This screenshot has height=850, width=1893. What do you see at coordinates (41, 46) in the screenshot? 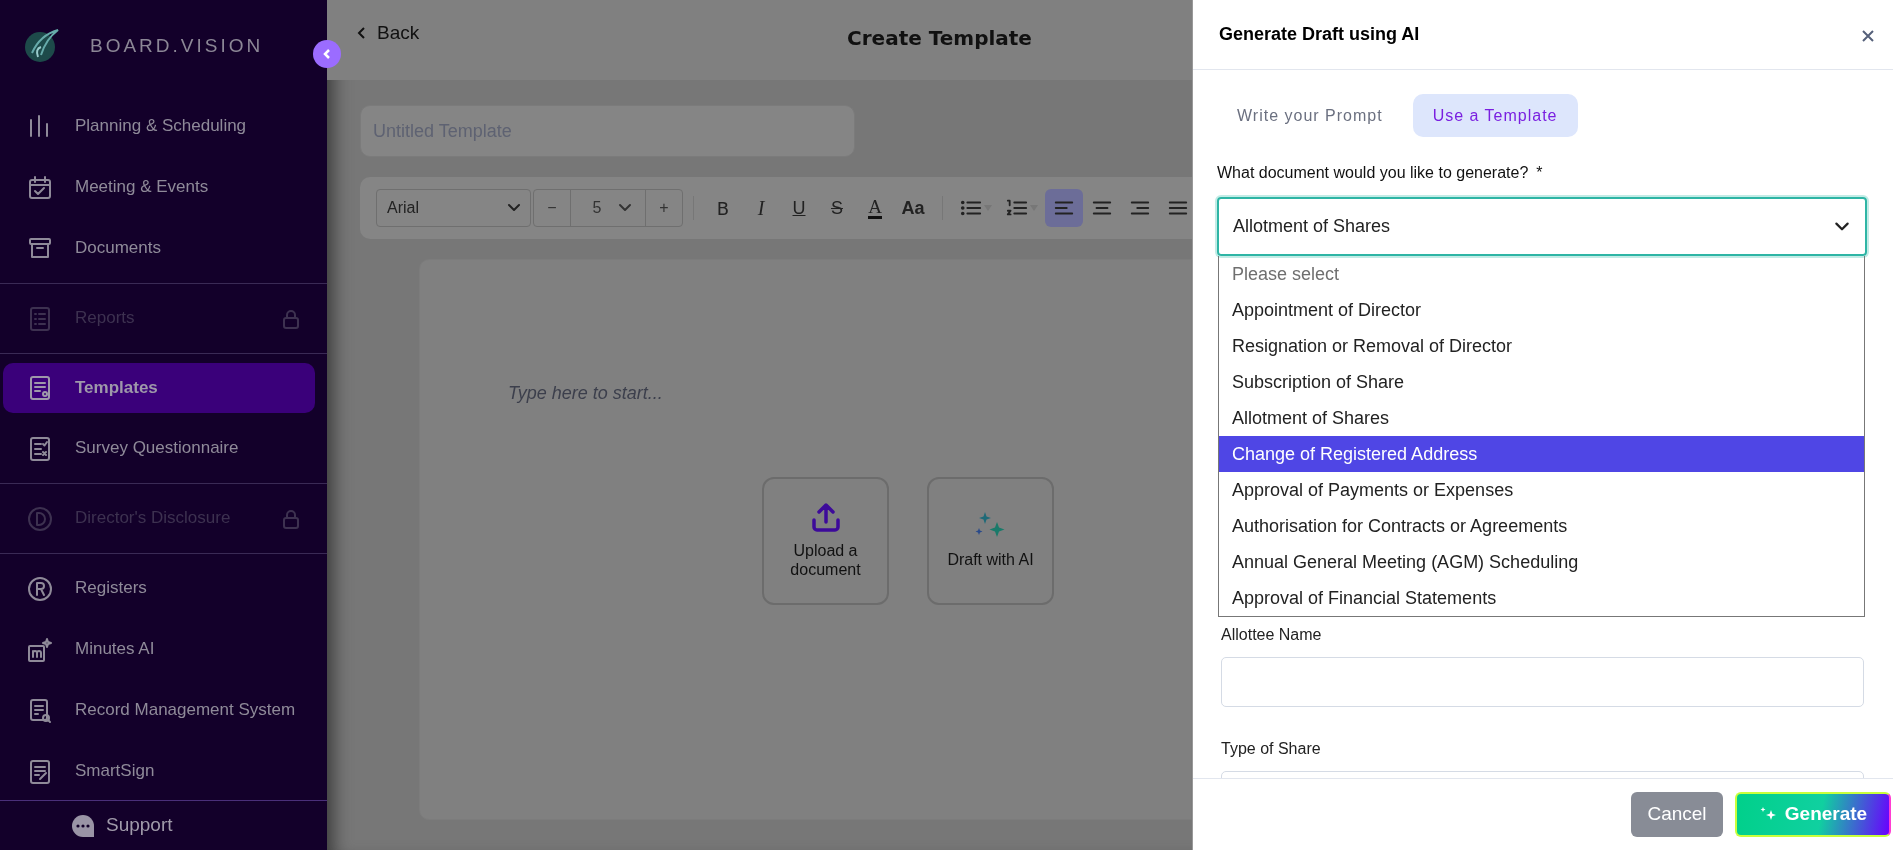
I see `logo-icon` at bounding box center [41, 46].